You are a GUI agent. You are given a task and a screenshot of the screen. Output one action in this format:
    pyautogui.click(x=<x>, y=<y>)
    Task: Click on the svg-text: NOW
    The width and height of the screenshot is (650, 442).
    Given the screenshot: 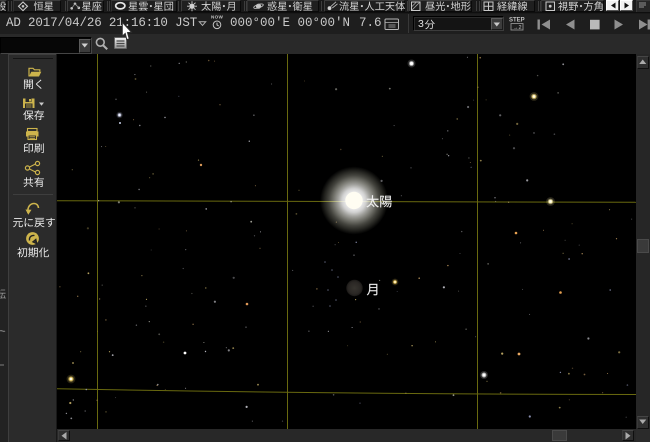 What is the action you would take?
    pyautogui.click(x=217, y=16)
    